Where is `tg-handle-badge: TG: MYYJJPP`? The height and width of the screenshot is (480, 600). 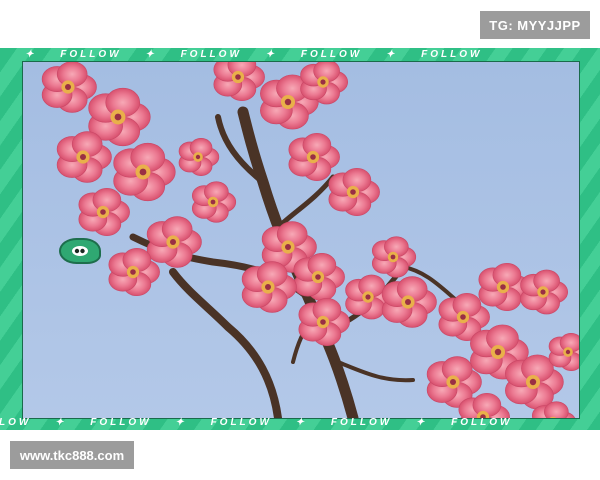 tg-handle-badge: TG: MYYJJPP is located at coordinates (535, 25).